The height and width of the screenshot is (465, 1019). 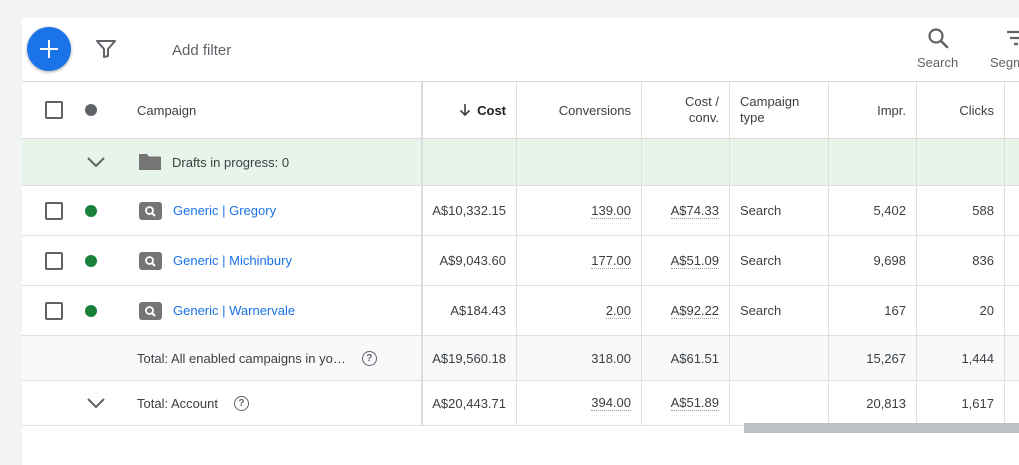 I want to click on drafts-conv-cell, so click(x=579, y=162).